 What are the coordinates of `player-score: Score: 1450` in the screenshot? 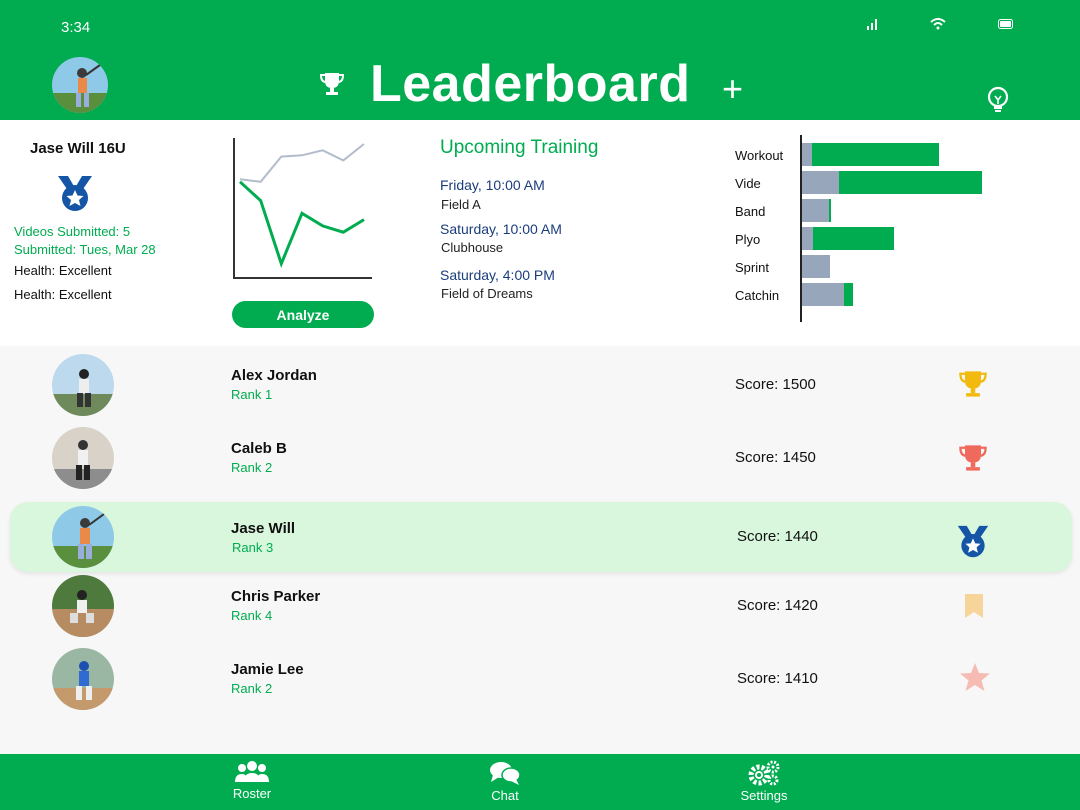 It's located at (775, 457).